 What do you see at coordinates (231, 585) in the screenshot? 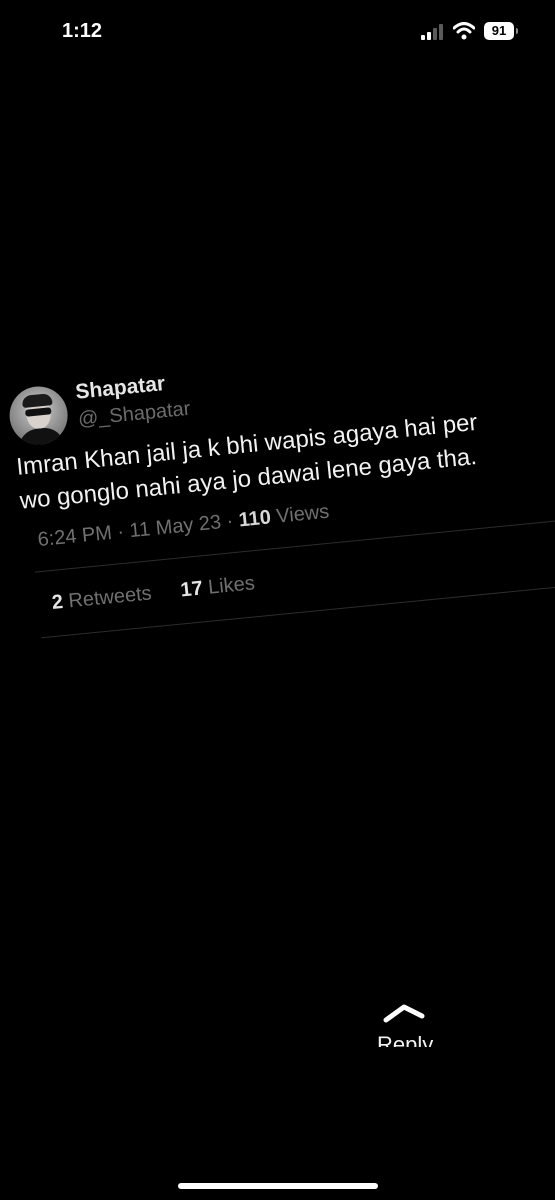
I see `likes-label: Likes` at bounding box center [231, 585].